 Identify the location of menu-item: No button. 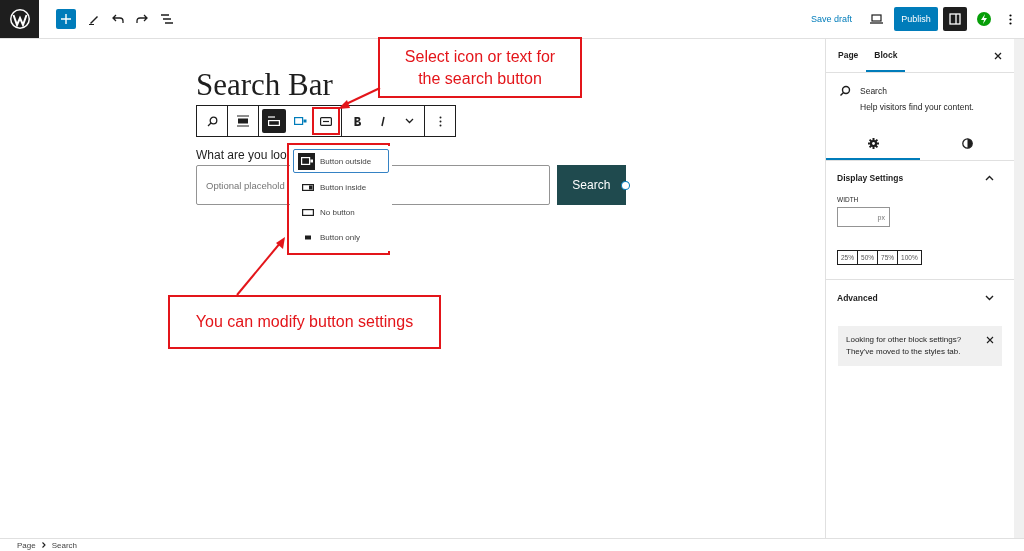
(341, 212).